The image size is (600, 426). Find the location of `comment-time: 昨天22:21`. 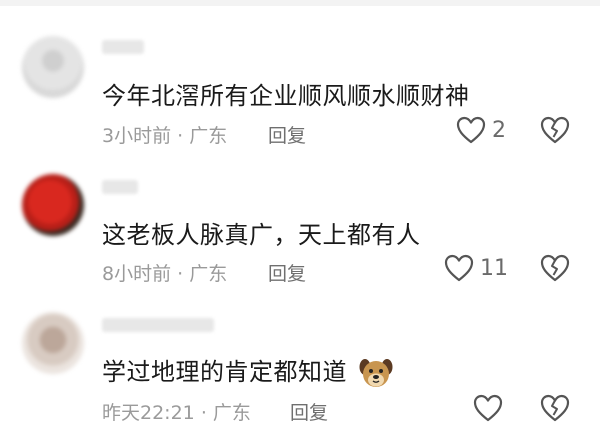

comment-time: 昨天22:21 is located at coordinates (148, 413).